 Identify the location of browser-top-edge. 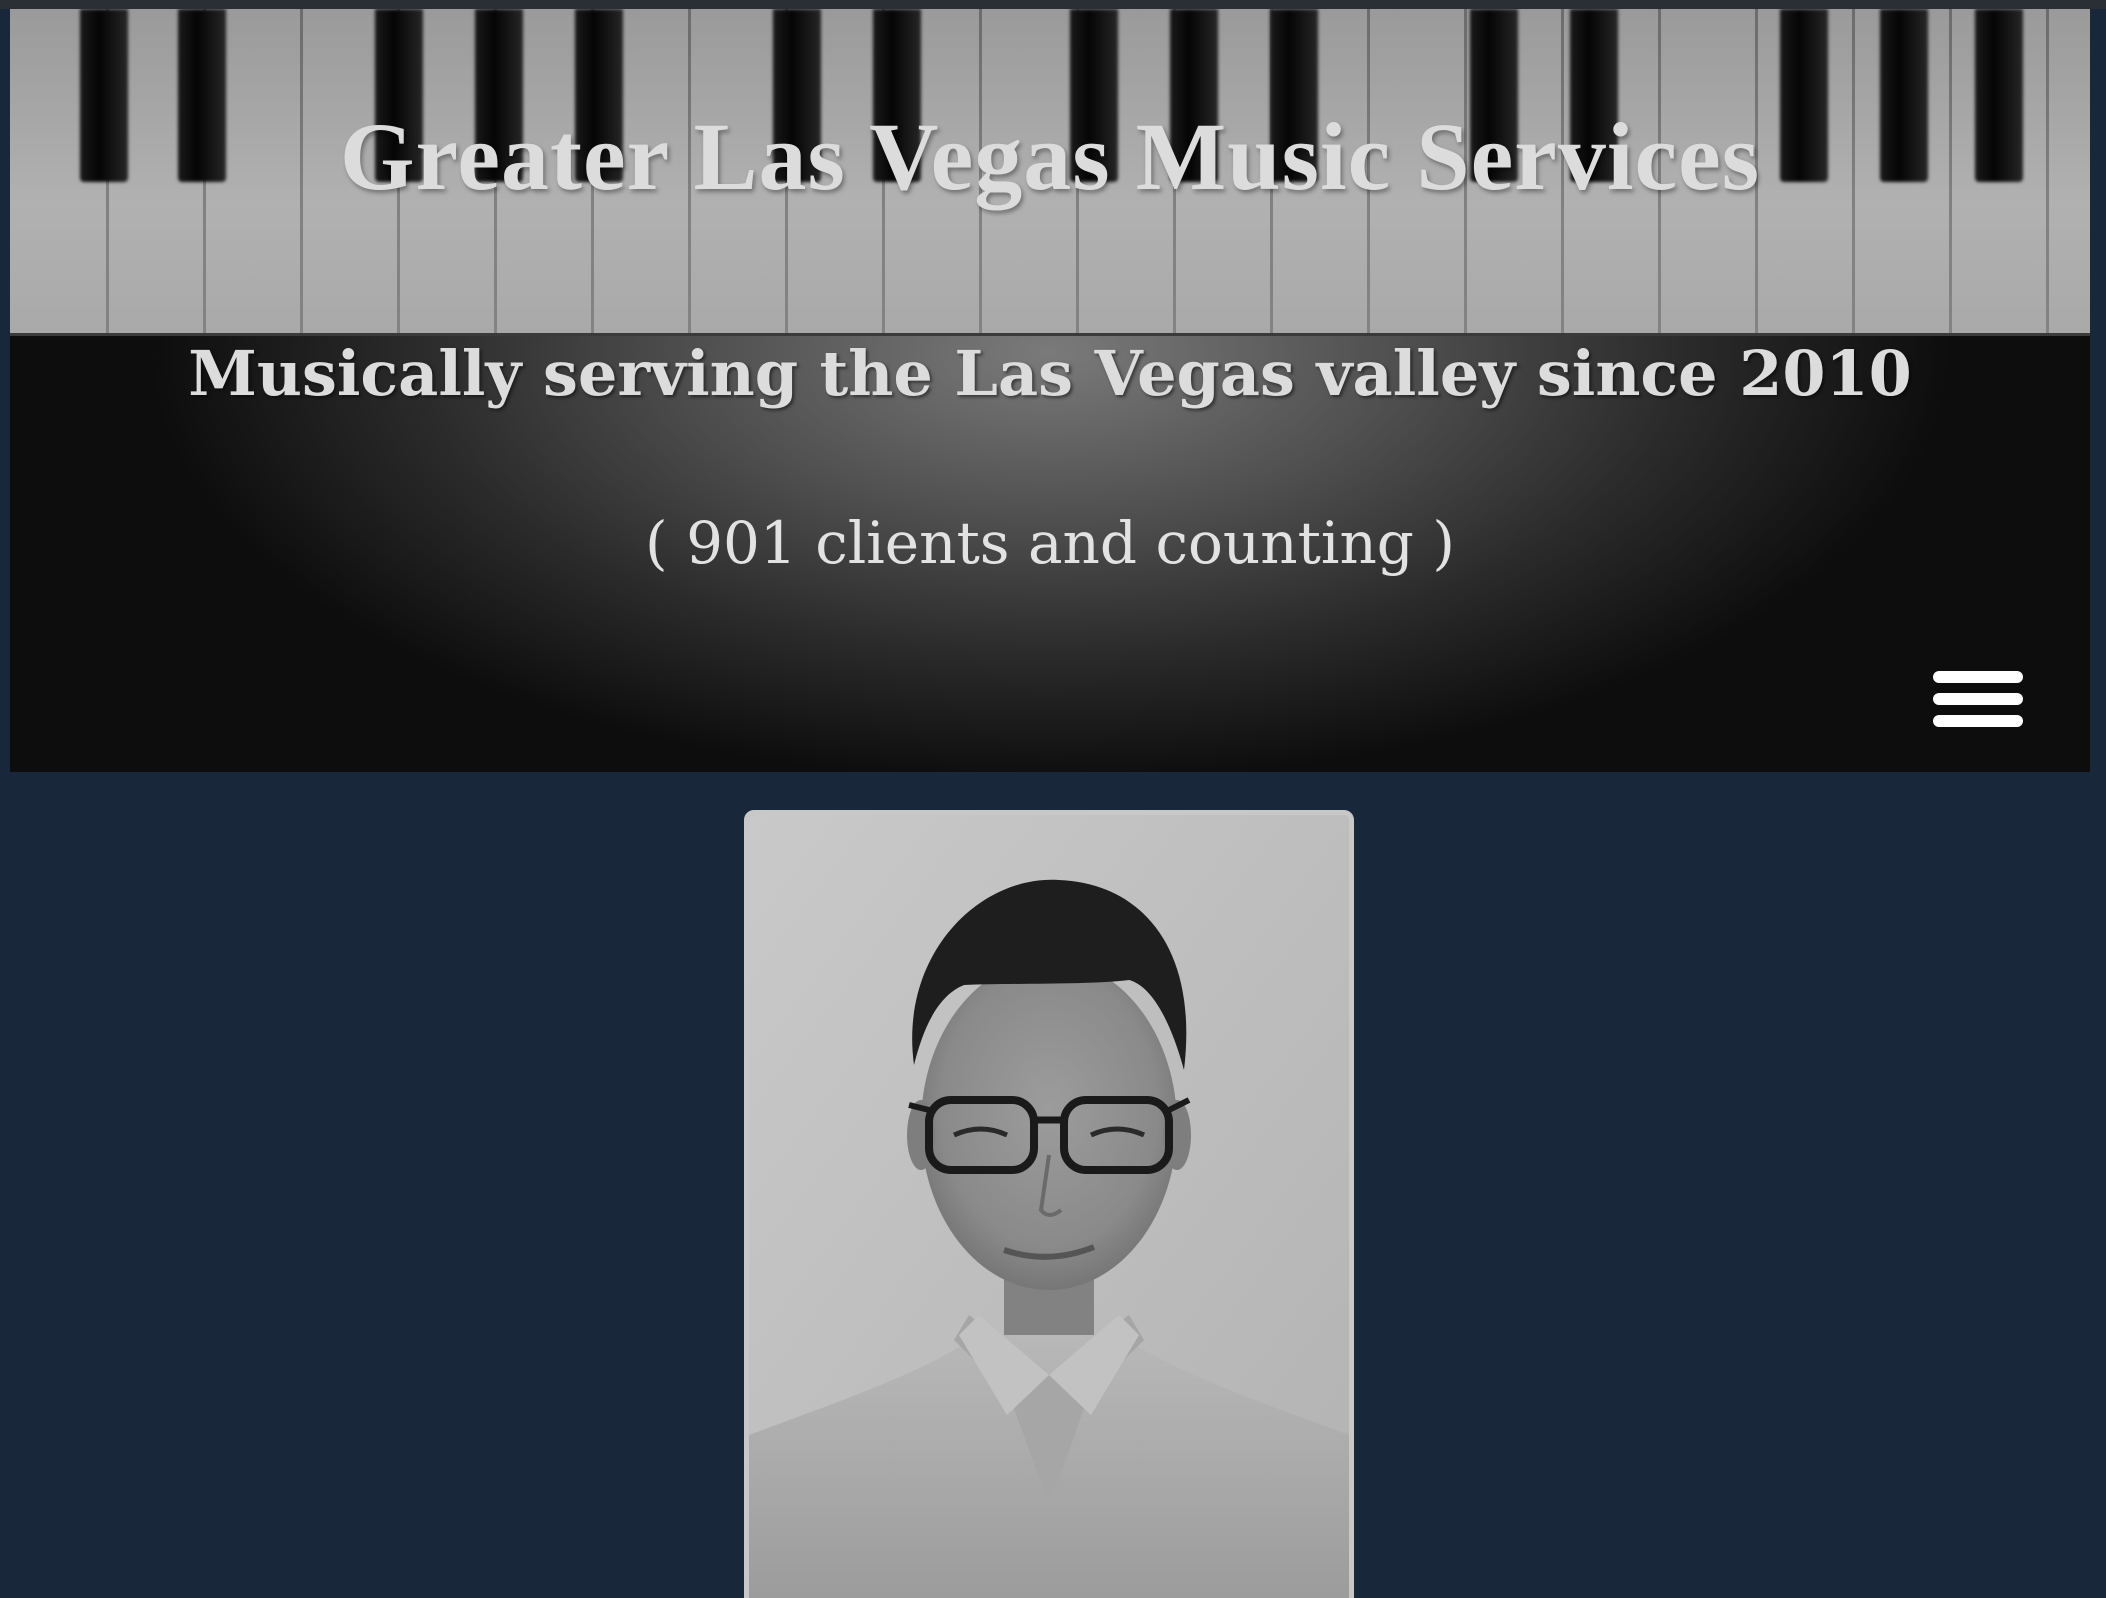
(1053, 4).